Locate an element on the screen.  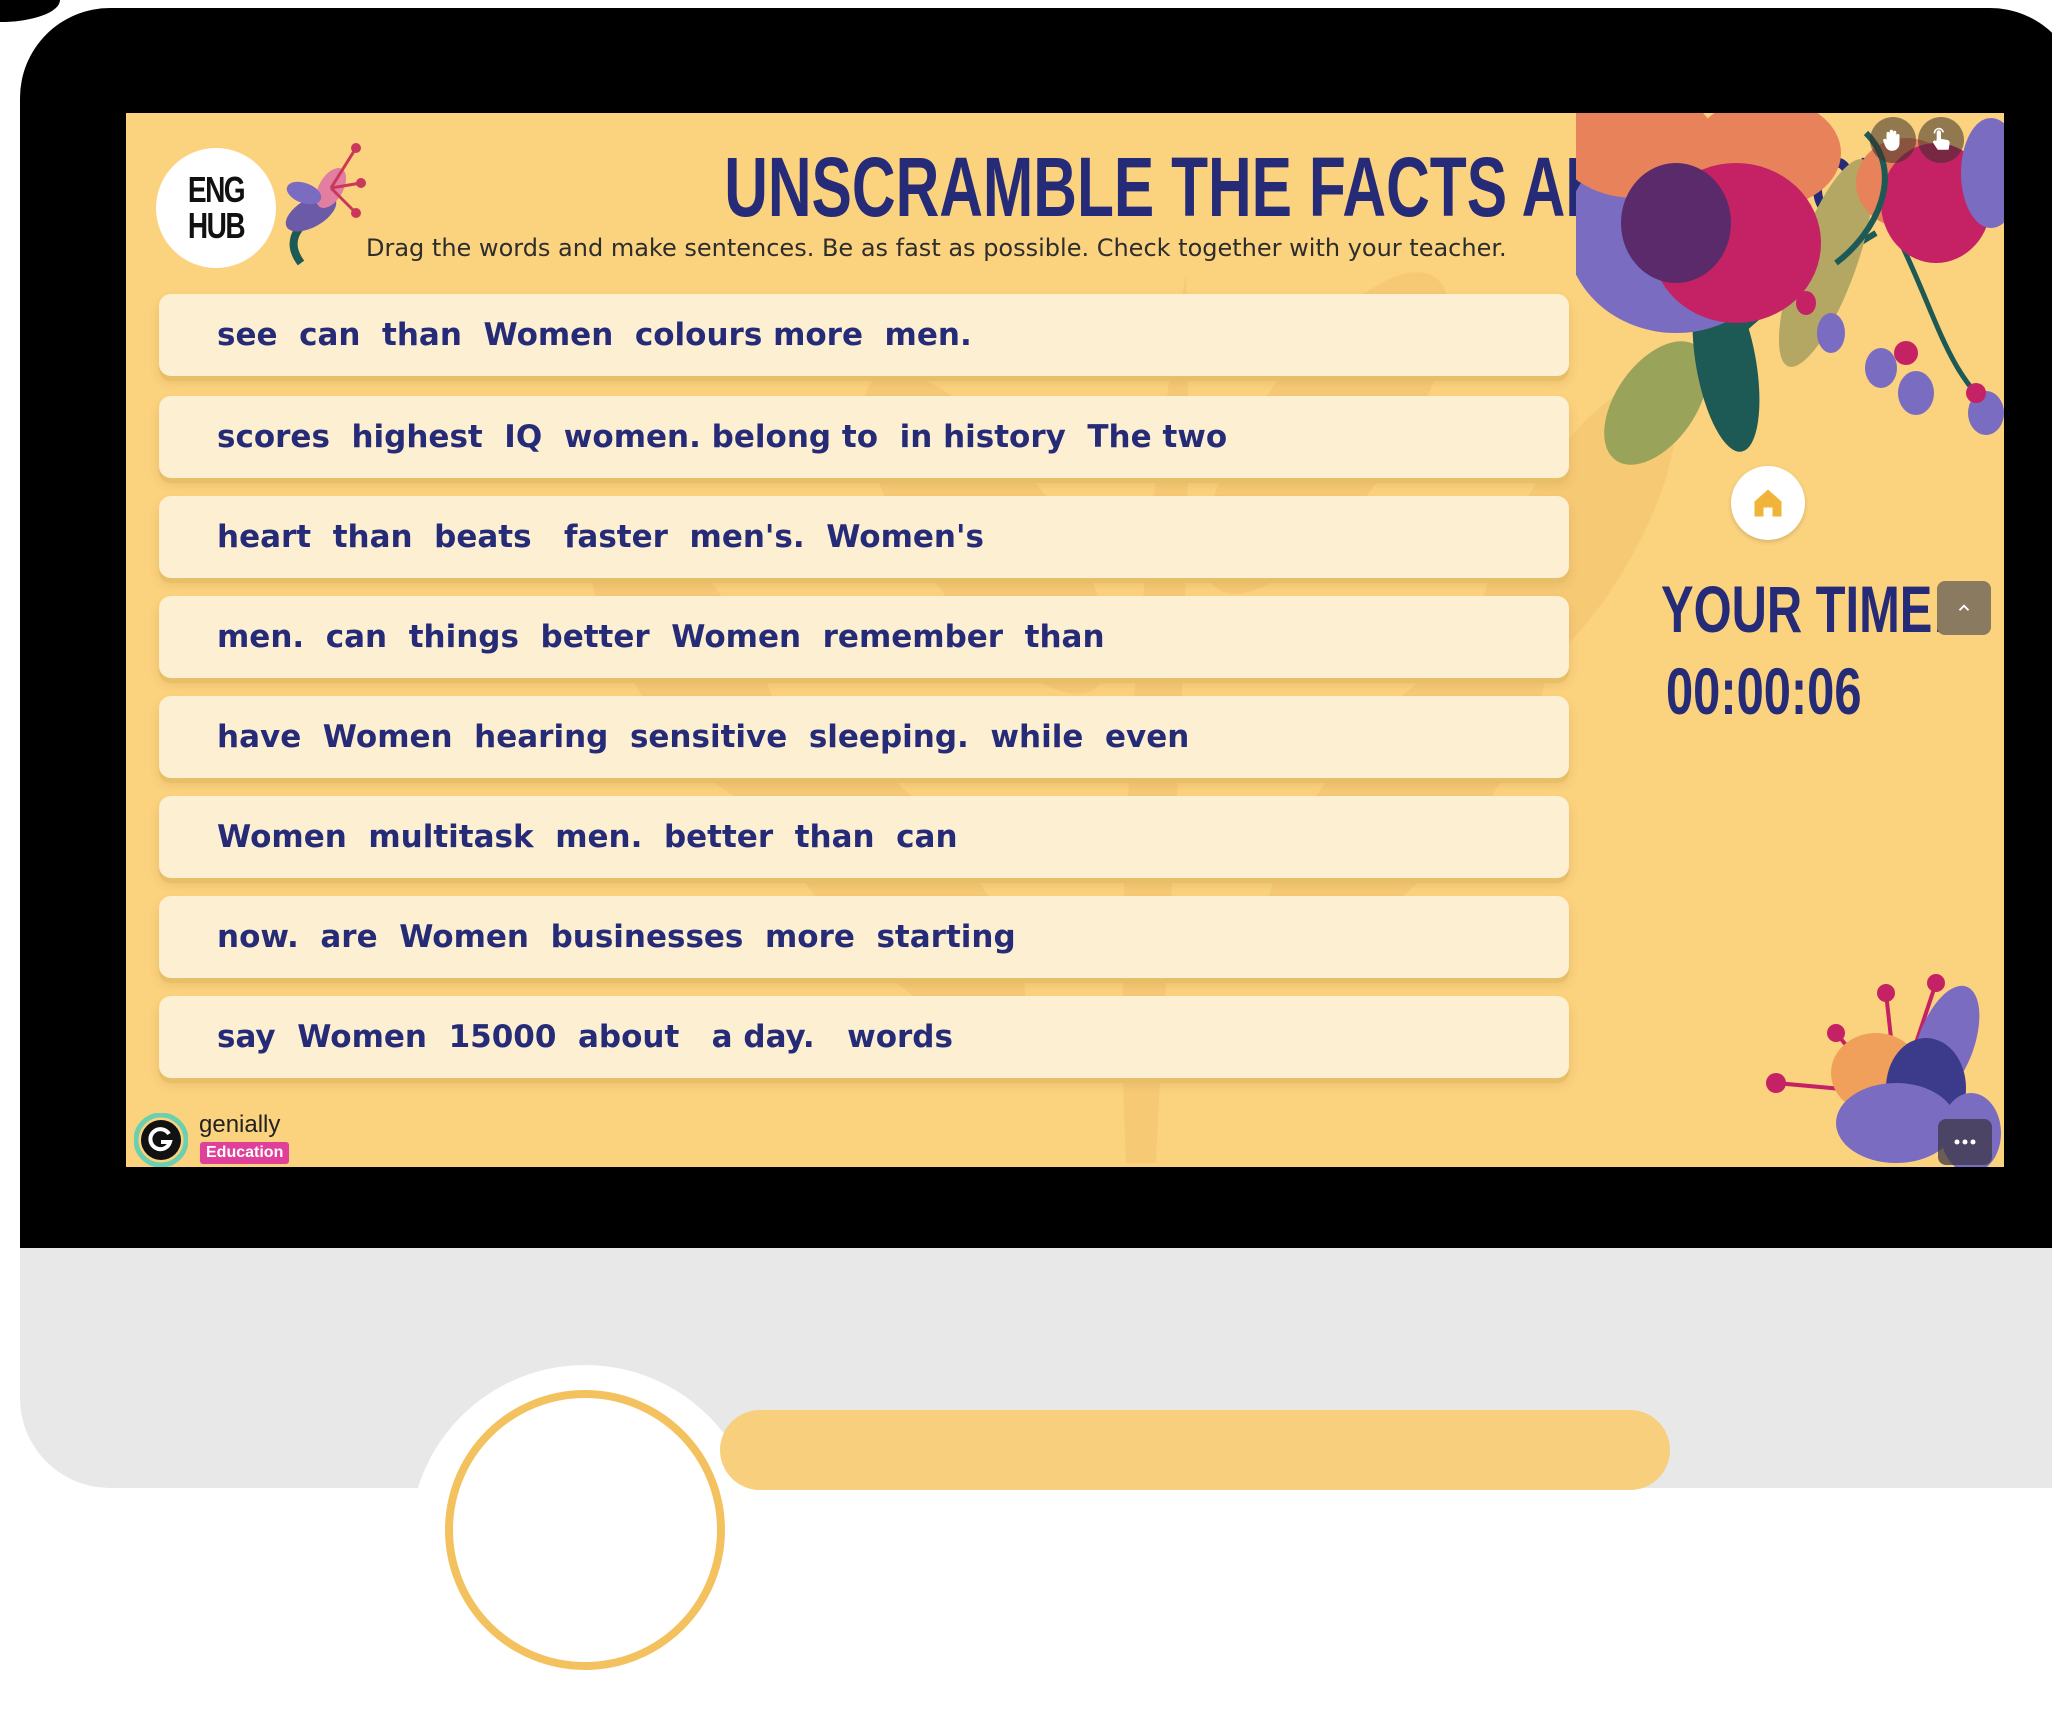
sentence-text: Women multitask men. better than can is located at coordinates (587, 837).